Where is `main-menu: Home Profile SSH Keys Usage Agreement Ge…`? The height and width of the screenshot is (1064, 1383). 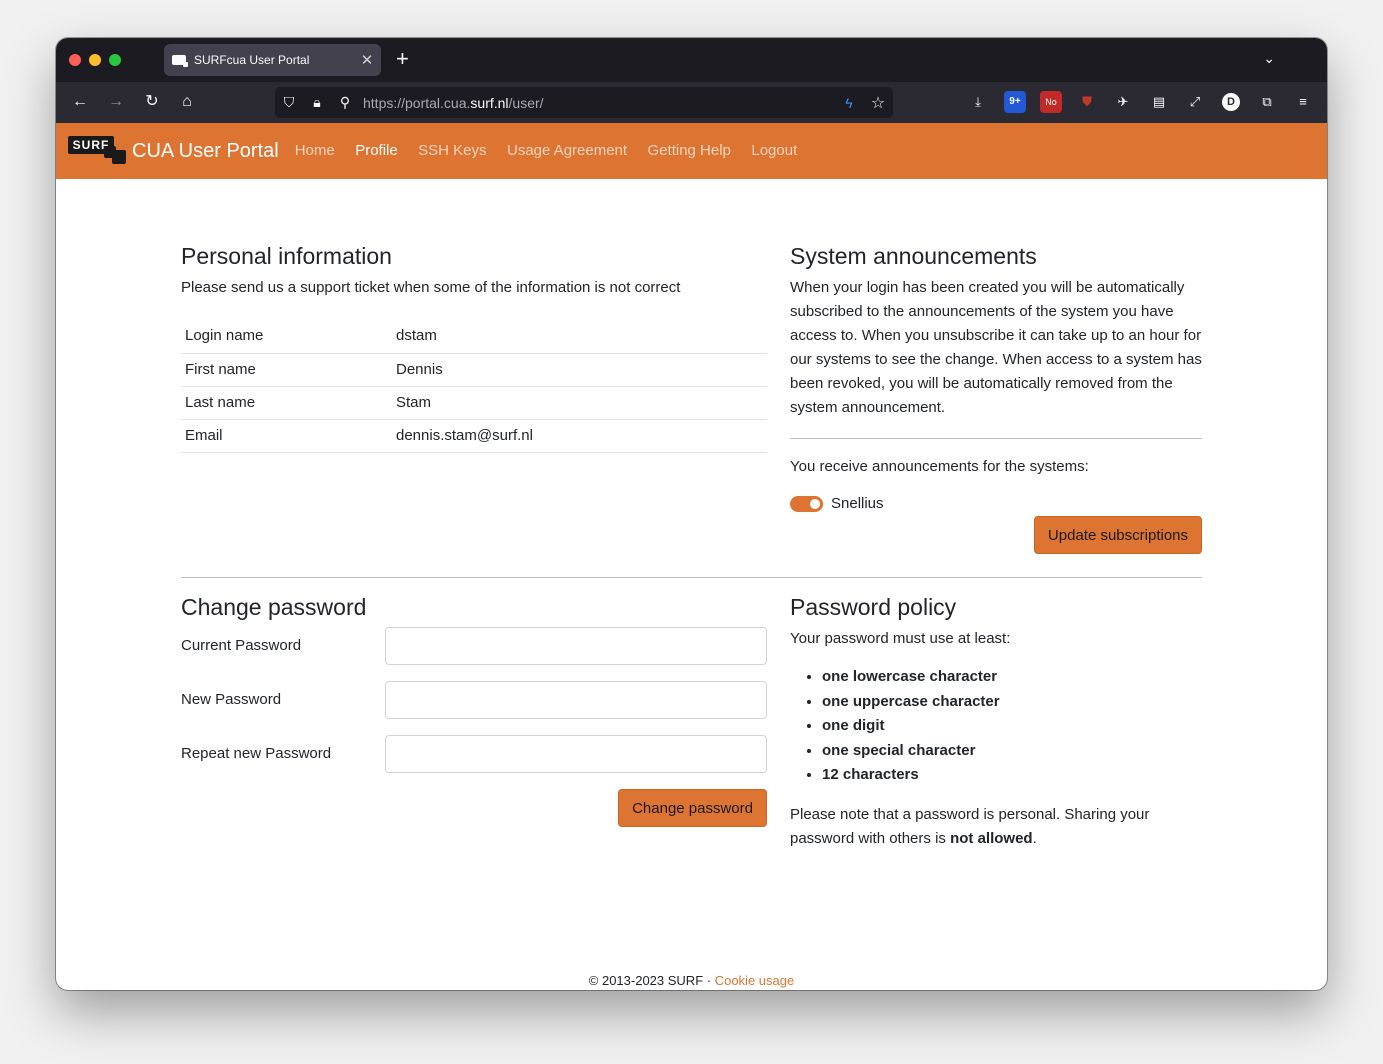 main-menu: Home Profile SSH Keys Usage Agreement Ge… is located at coordinates (554, 151).